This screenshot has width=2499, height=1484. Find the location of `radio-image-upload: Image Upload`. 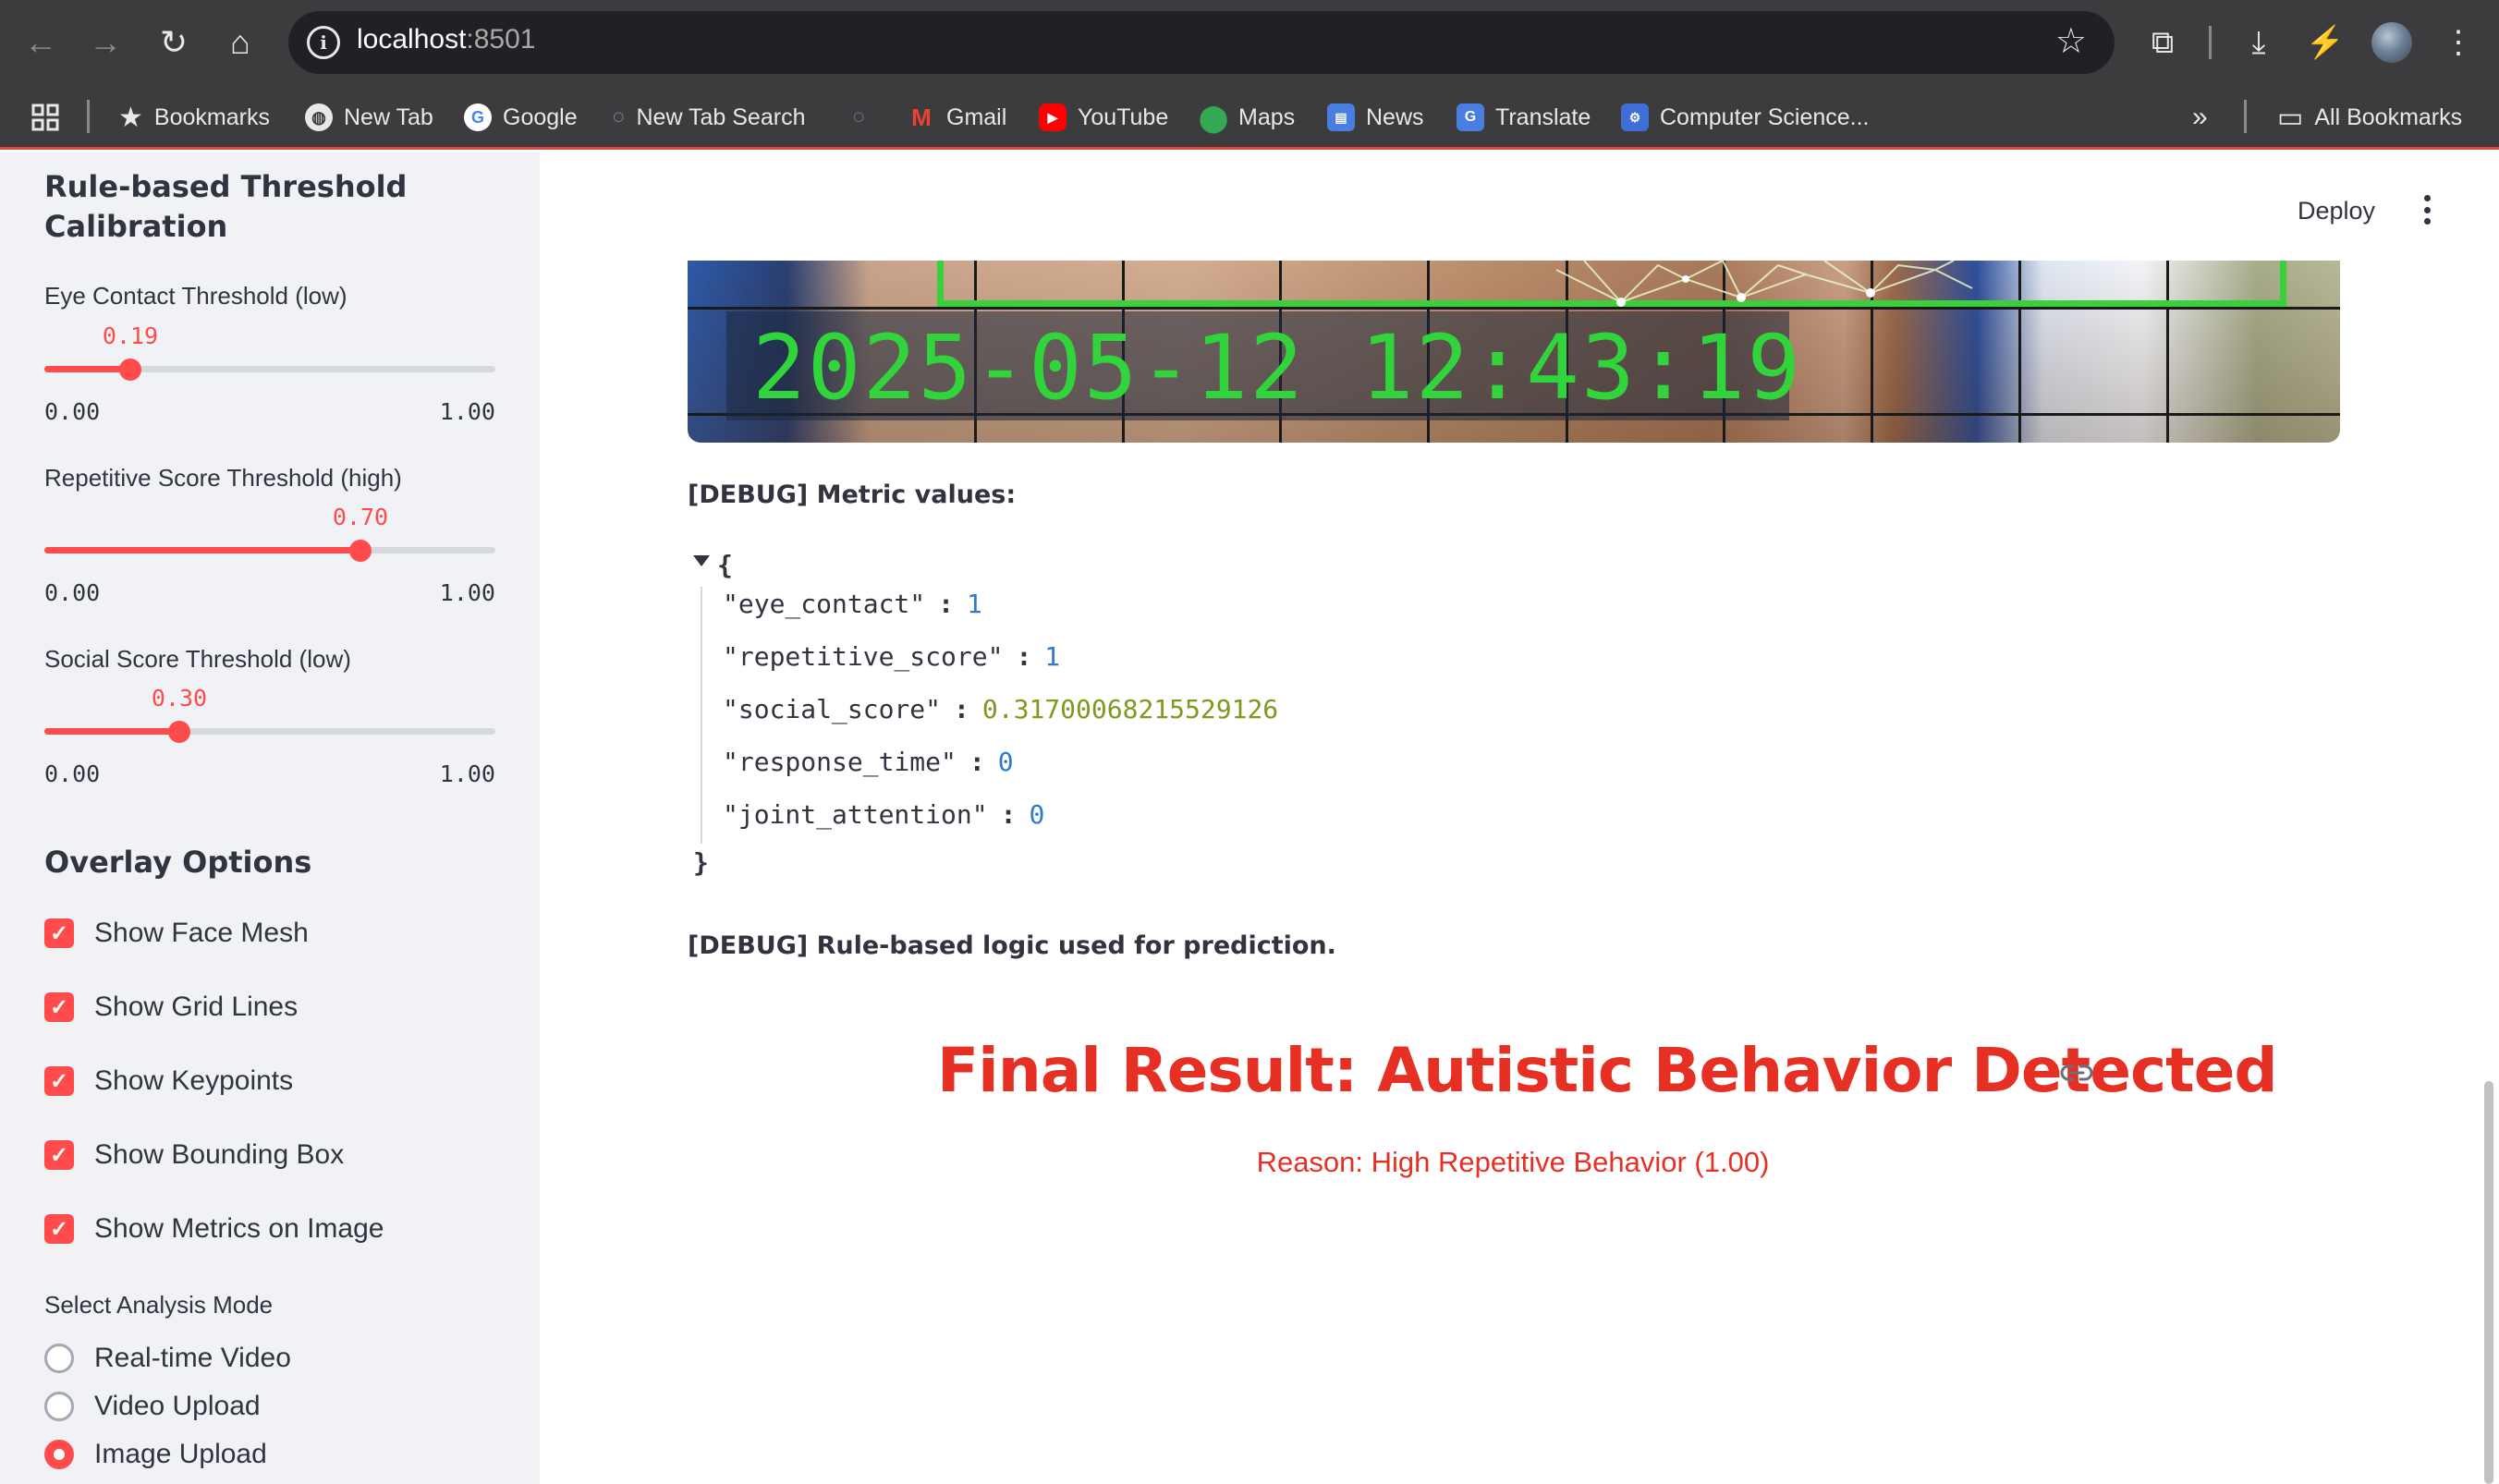

radio-image-upload: Image Upload is located at coordinates (155, 1454).